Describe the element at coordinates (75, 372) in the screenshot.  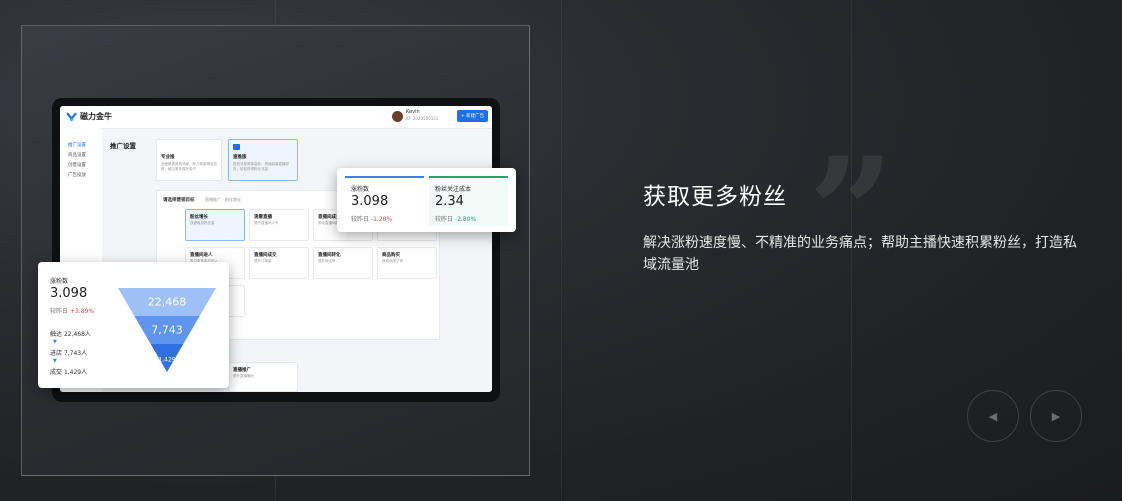
I see `level-text: 1,429人` at that location.